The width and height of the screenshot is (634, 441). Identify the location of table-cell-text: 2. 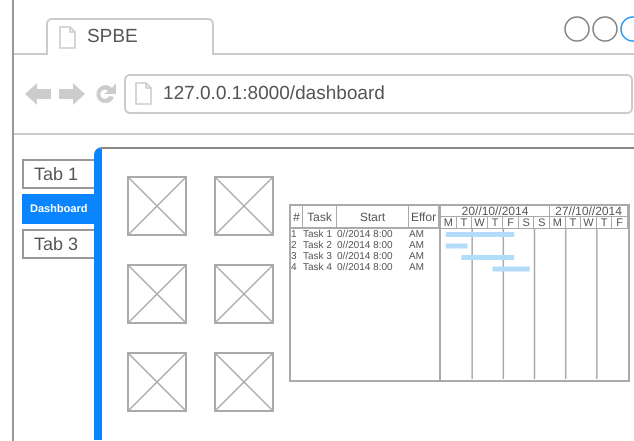
(294, 245).